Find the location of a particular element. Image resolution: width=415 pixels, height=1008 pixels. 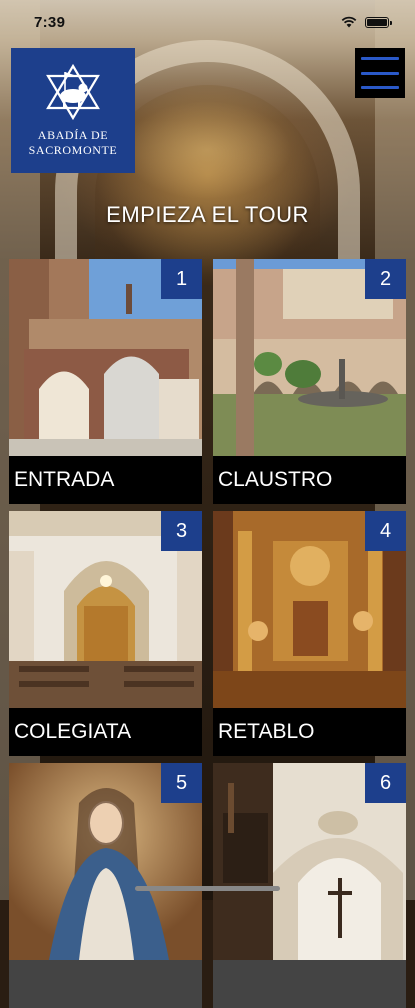

tour-number-badge: 3 is located at coordinates (181, 531).